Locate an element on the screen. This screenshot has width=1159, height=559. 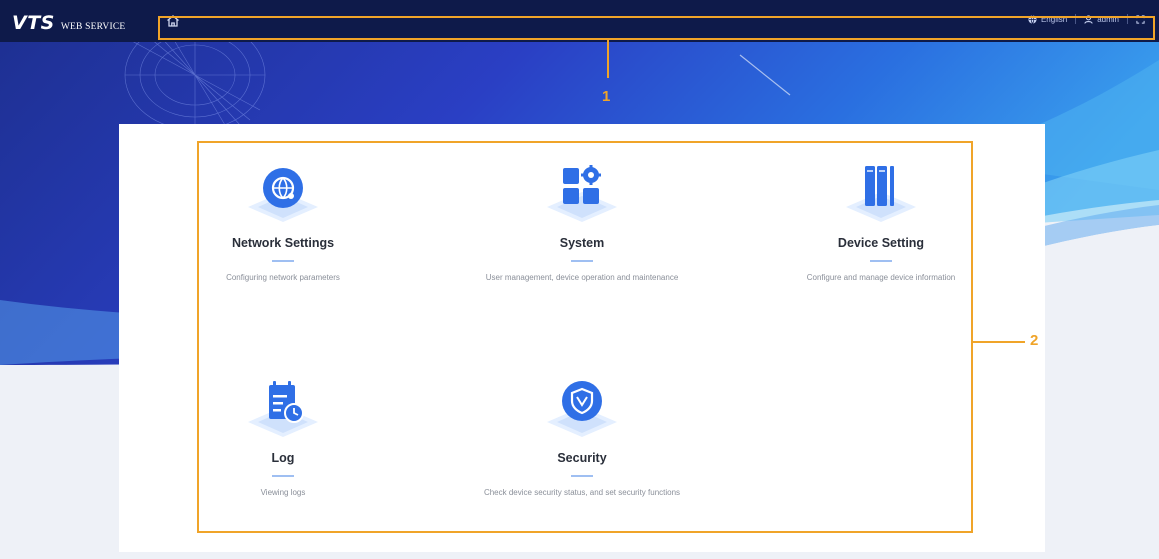
device-icon is located at coordinates (881, 193).